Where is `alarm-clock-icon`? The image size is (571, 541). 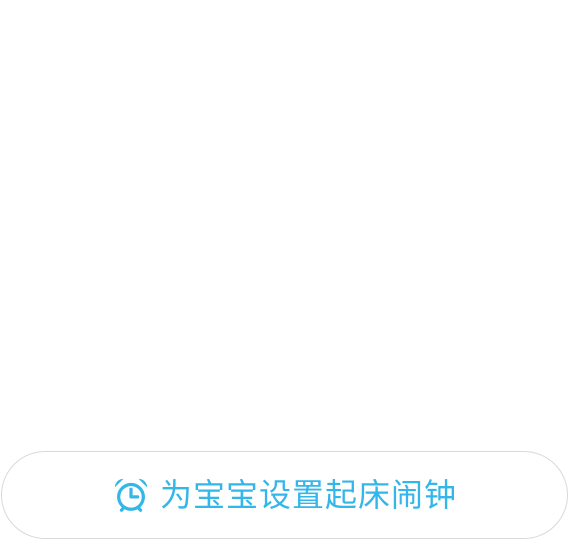 alarm-clock-icon is located at coordinates (131, 495).